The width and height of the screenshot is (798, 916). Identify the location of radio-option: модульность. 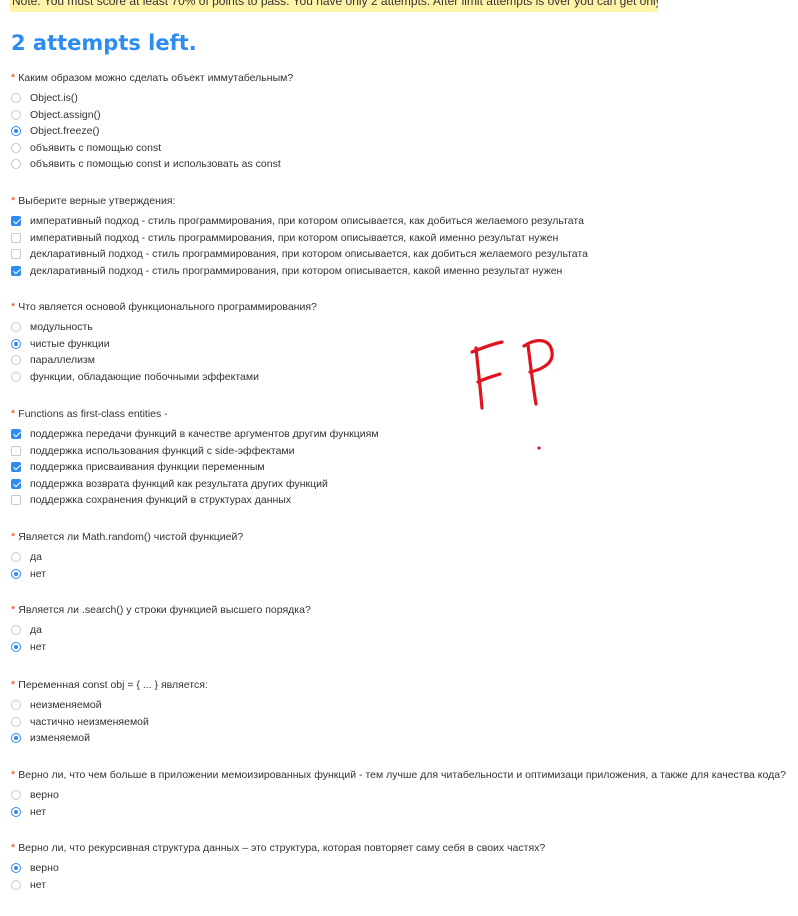
(401, 327).